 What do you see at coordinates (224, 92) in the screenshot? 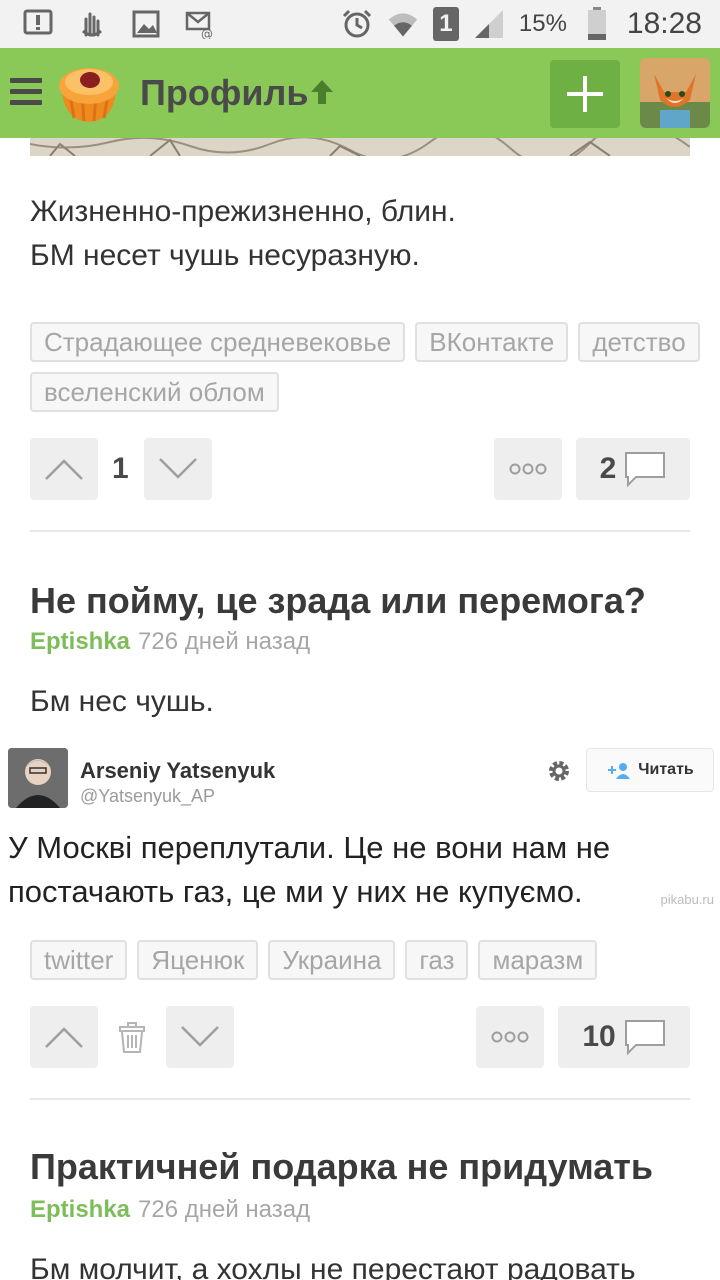
I see `page-title: Профиль` at bounding box center [224, 92].